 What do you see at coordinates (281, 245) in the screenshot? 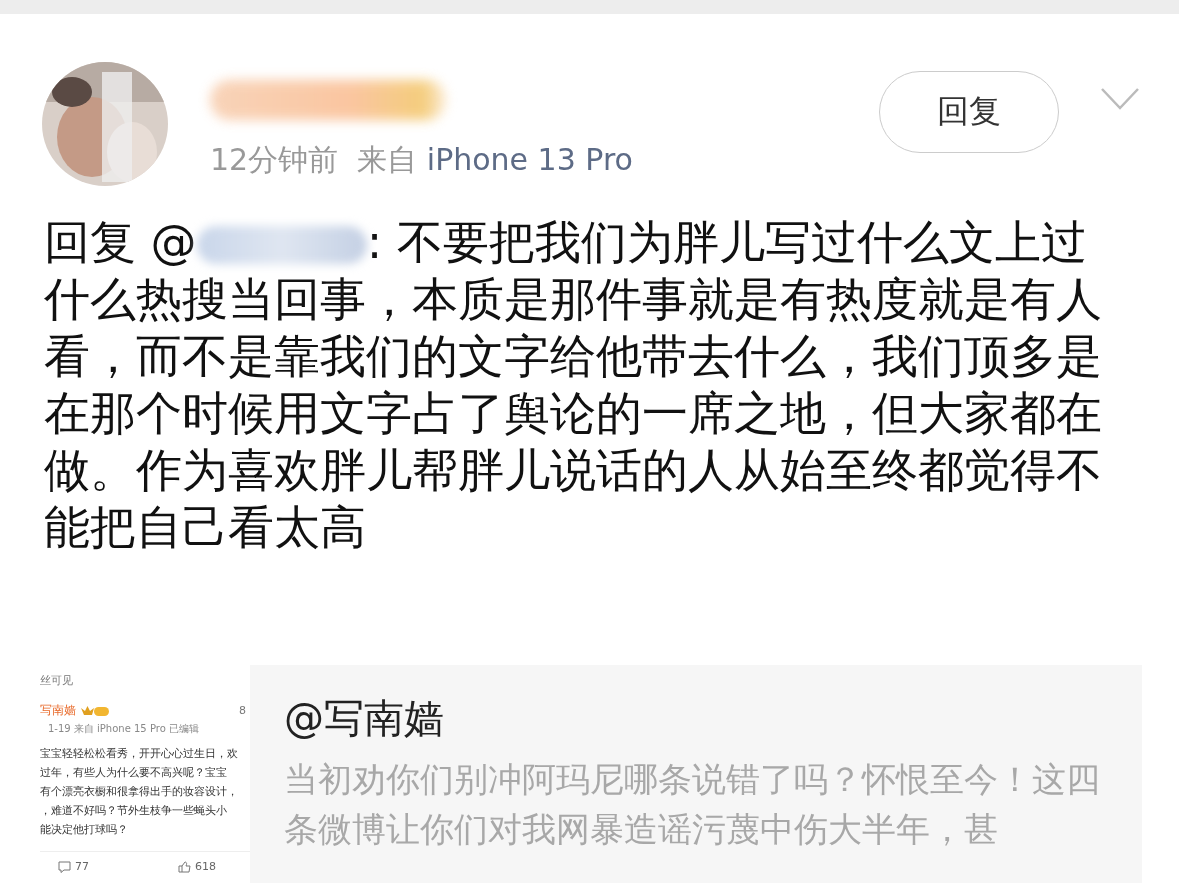
I see `blurred-mention` at bounding box center [281, 245].